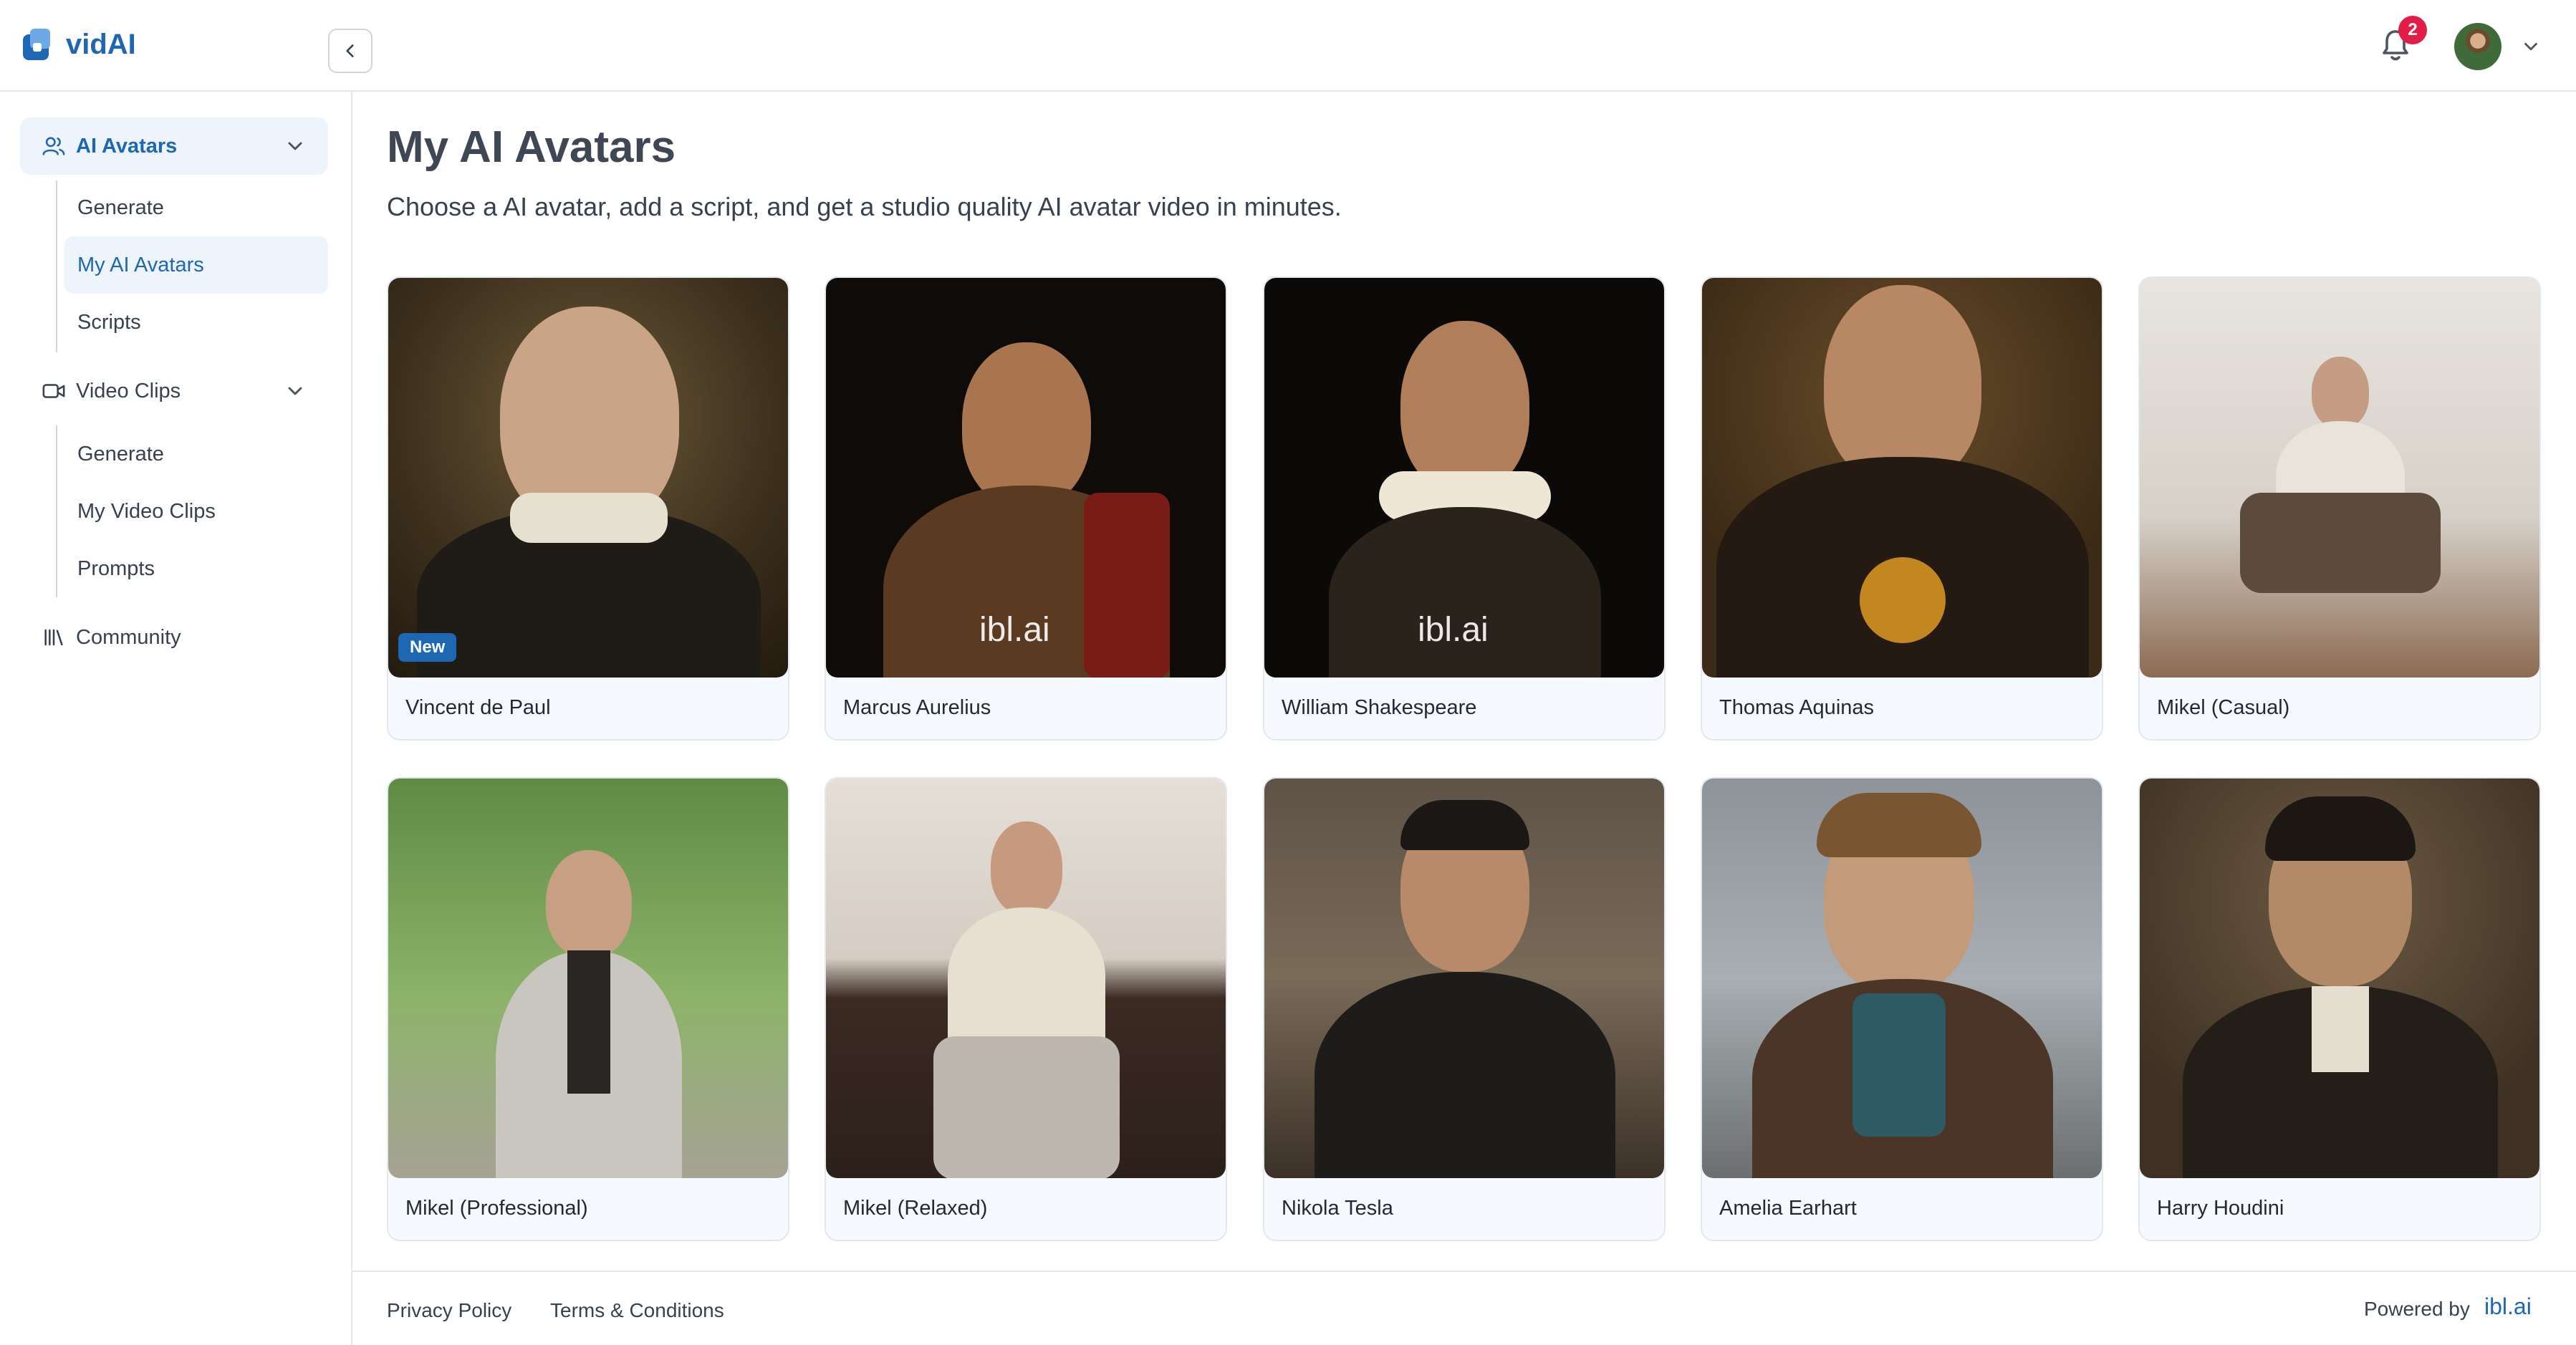 The width and height of the screenshot is (2576, 1345). I want to click on sidebar-item-generate-clip: Generate, so click(196, 454).